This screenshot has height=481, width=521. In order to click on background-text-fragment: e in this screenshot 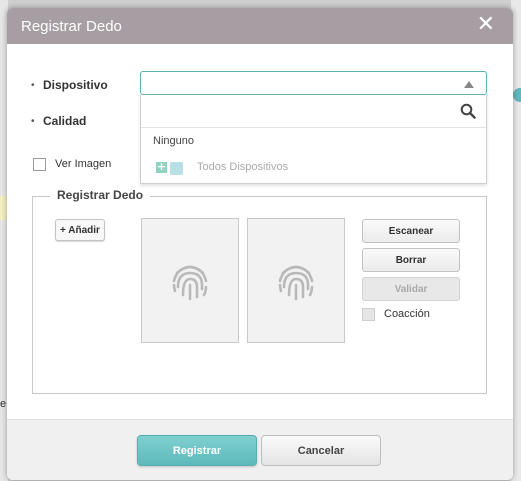, I will do `click(3, 404)`.